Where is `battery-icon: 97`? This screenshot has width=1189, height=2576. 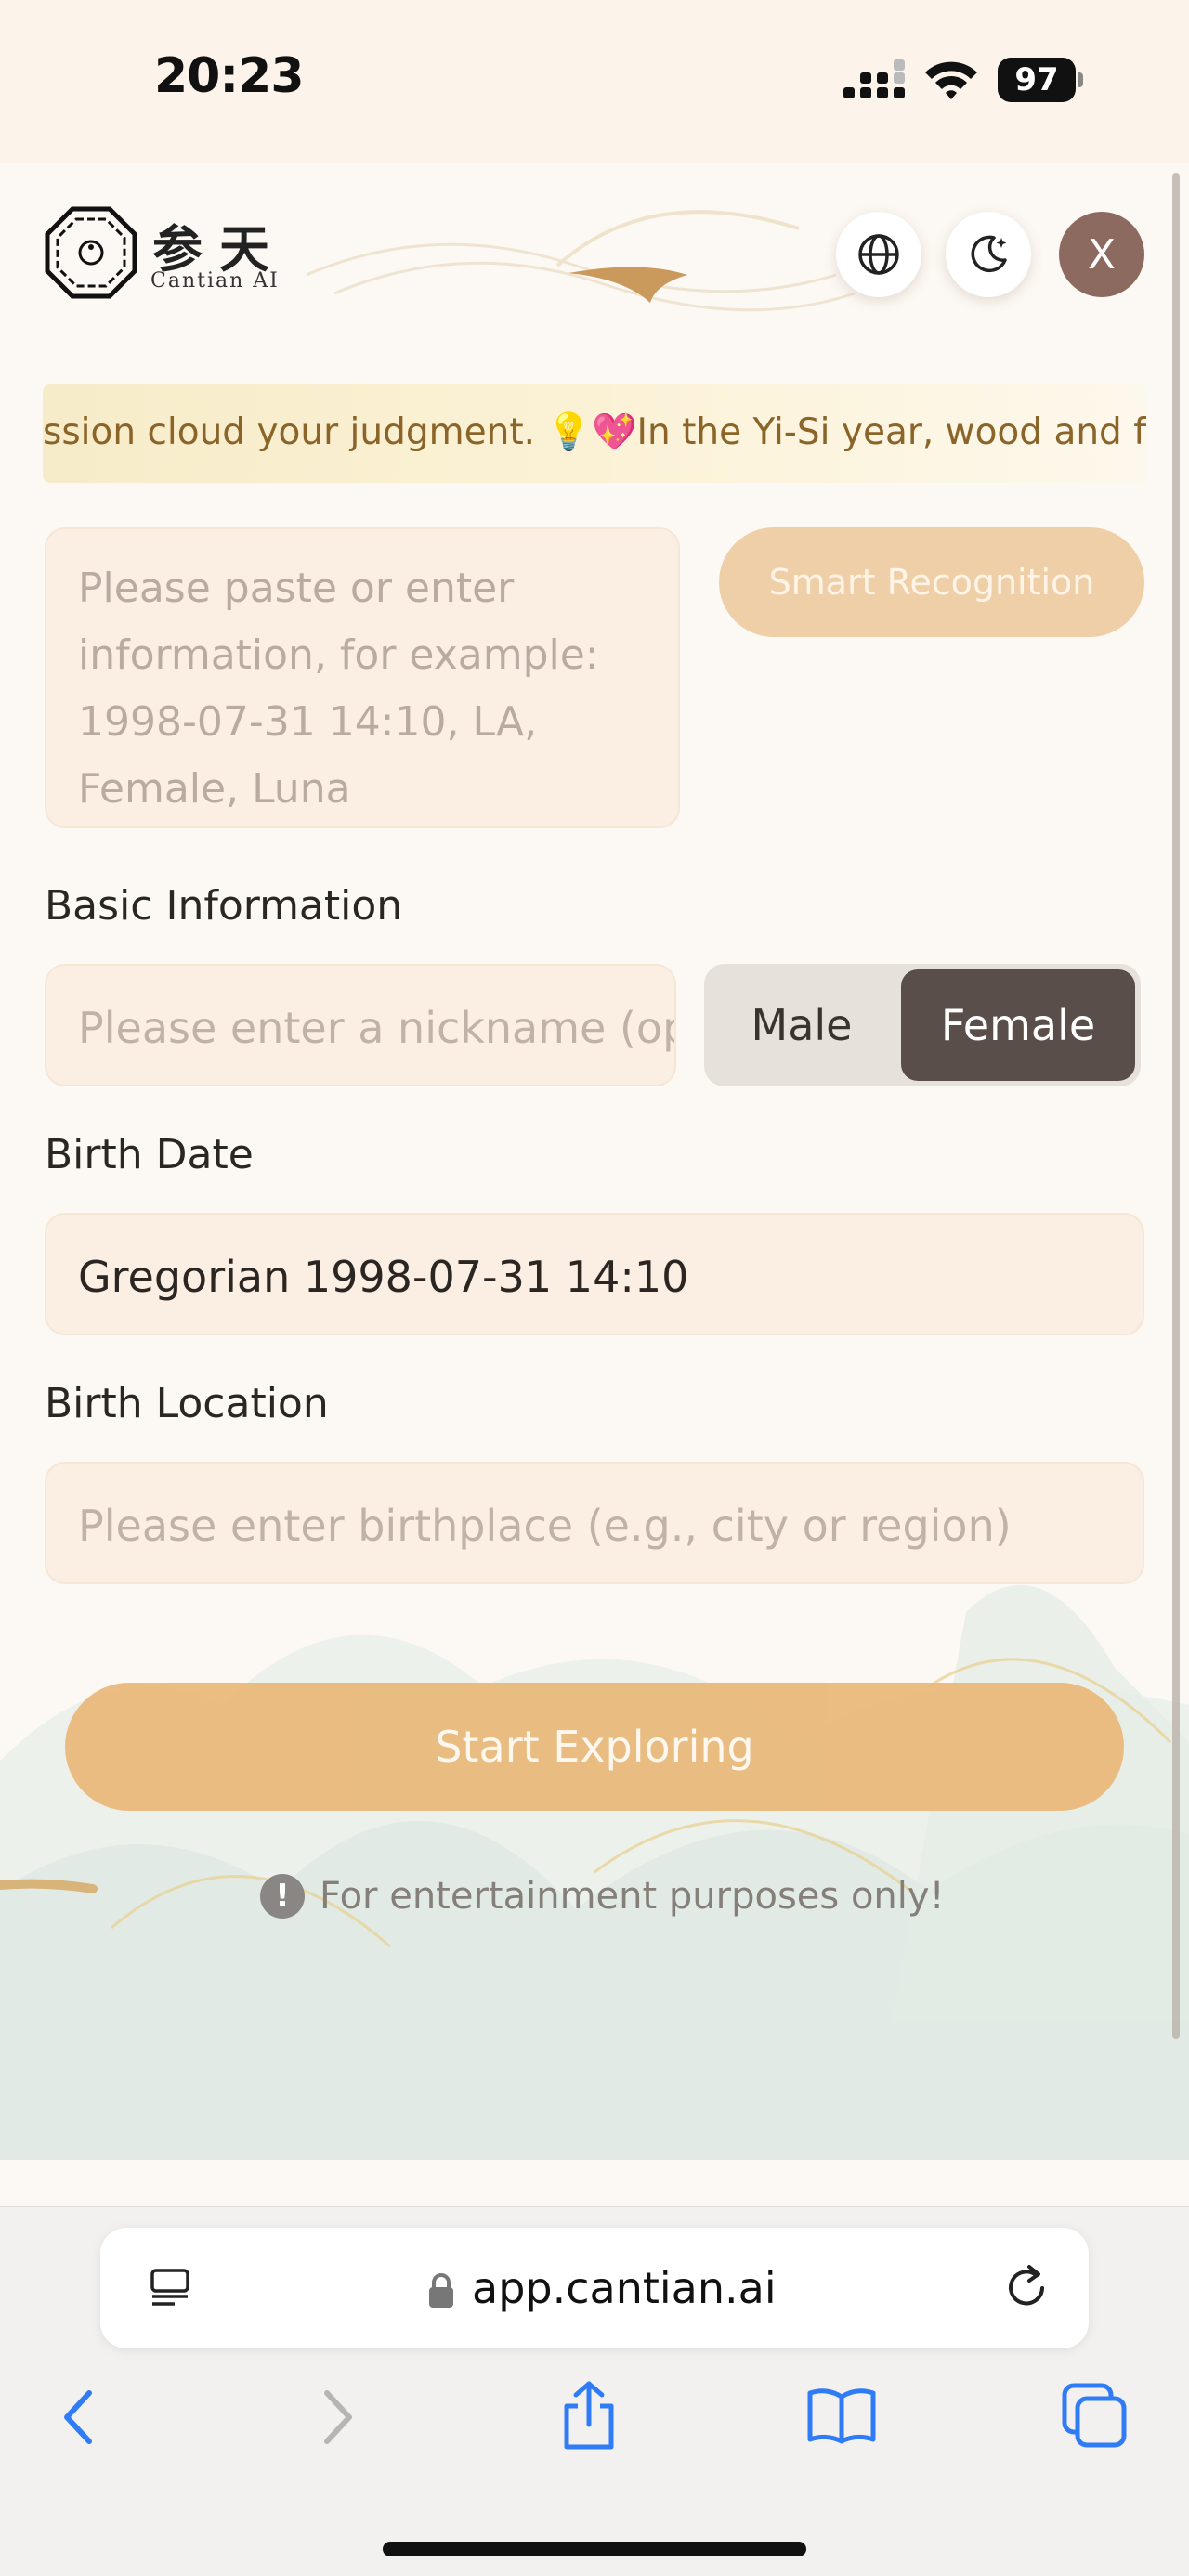 battery-icon: 97 is located at coordinates (1041, 80).